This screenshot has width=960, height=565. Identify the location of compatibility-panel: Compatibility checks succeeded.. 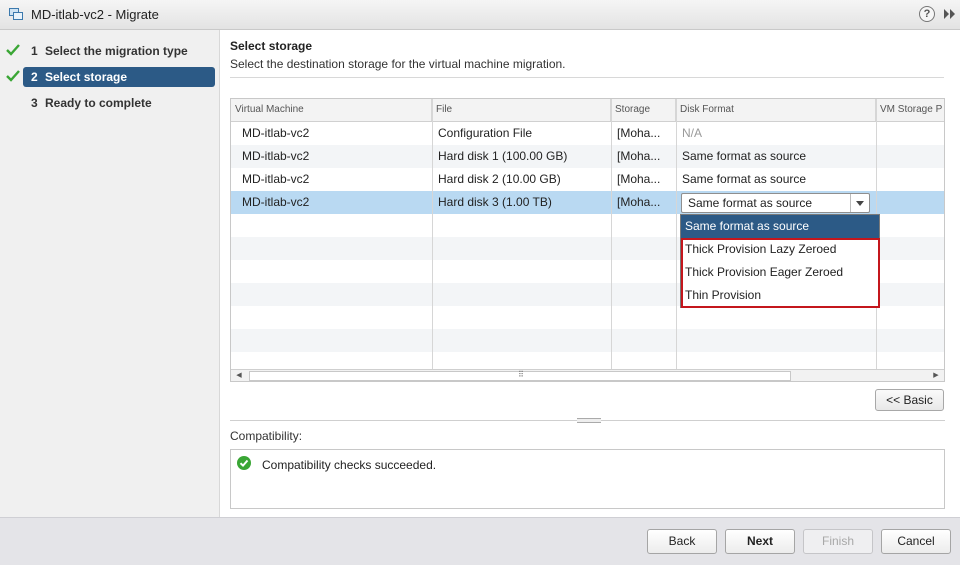
(587, 479).